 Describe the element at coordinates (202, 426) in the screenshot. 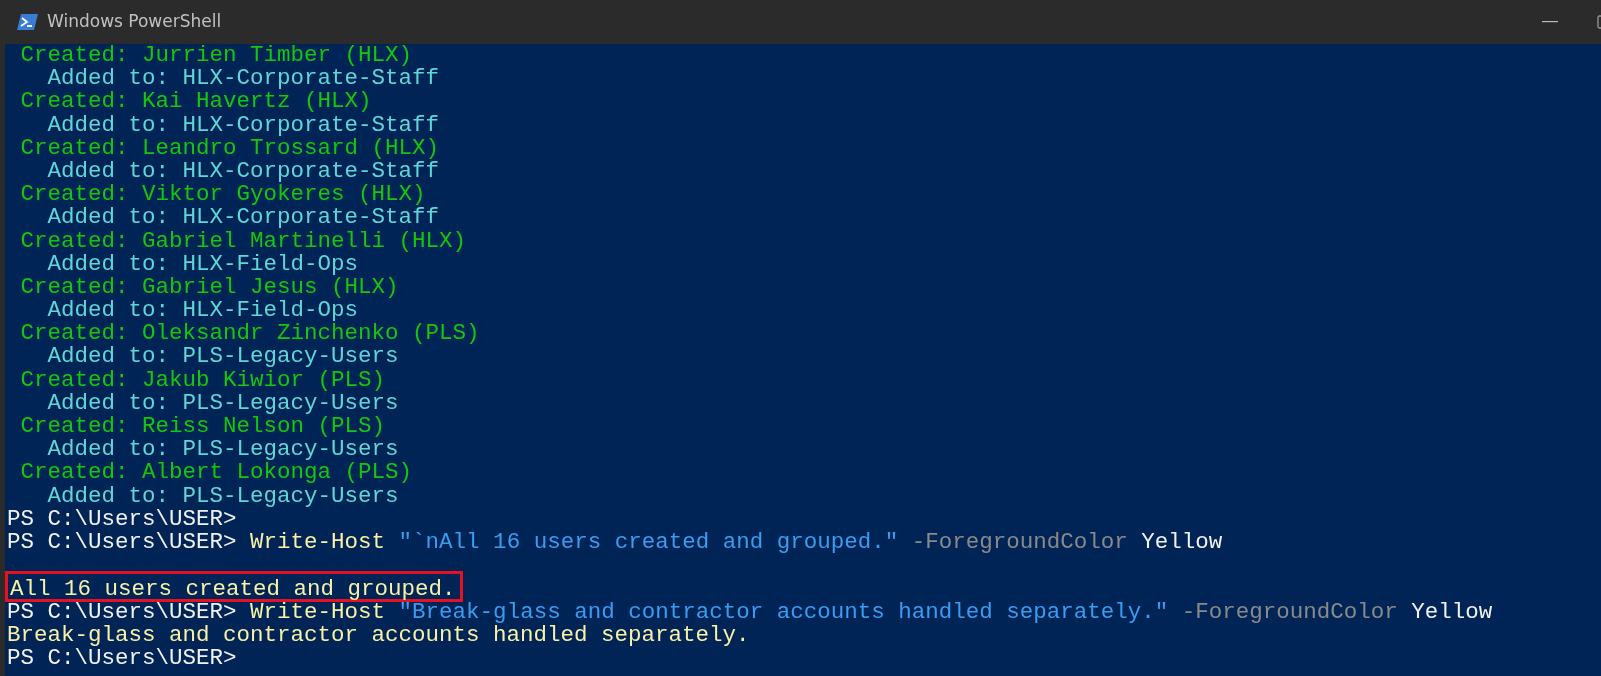

I see `output-line: Created: Reiss Nelson (PLS)` at that location.